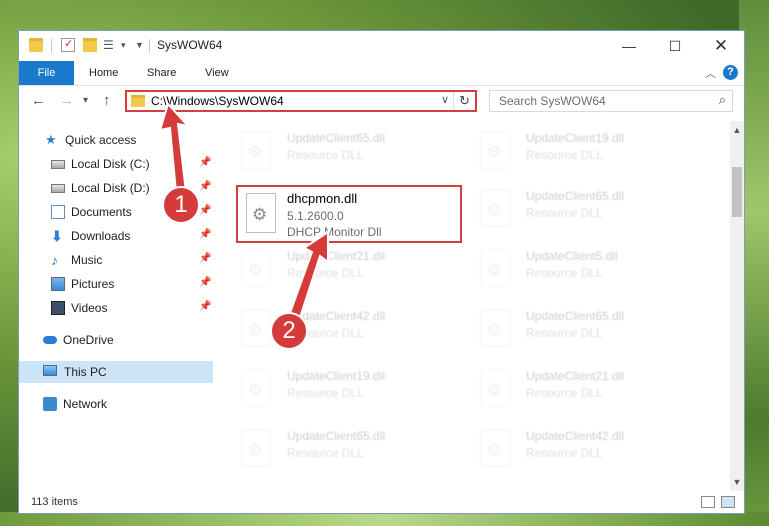  Describe the element at coordinates (181, 205) in the screenshot. I see `step-badge-1: 1` at that location.